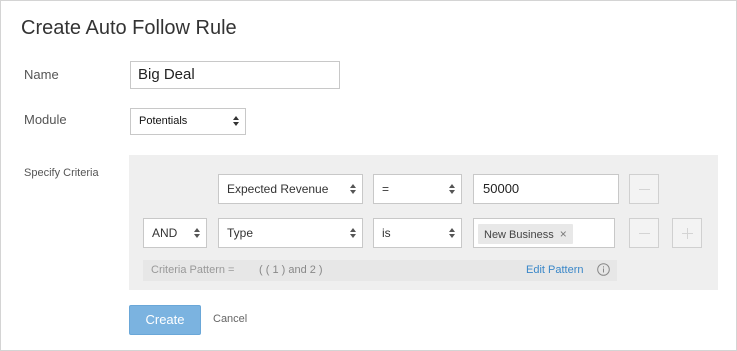 This screenshot has height=351, width=737. What do you see at coordinates (290, 233) in the screenshot?
I see `criteria-field-select-2: Type` at bounding box center [290, 233].